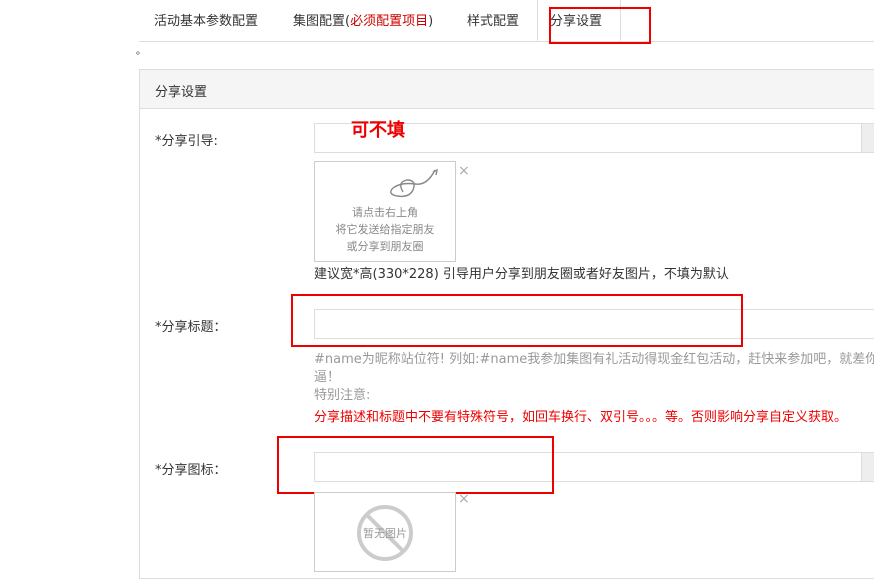 This screenshot has width=874, height=579. What do you see at coordinates (191, 470) in the screenshot?
I see `share-icon-label: *分享图标：` at bounding box center [191, 470].